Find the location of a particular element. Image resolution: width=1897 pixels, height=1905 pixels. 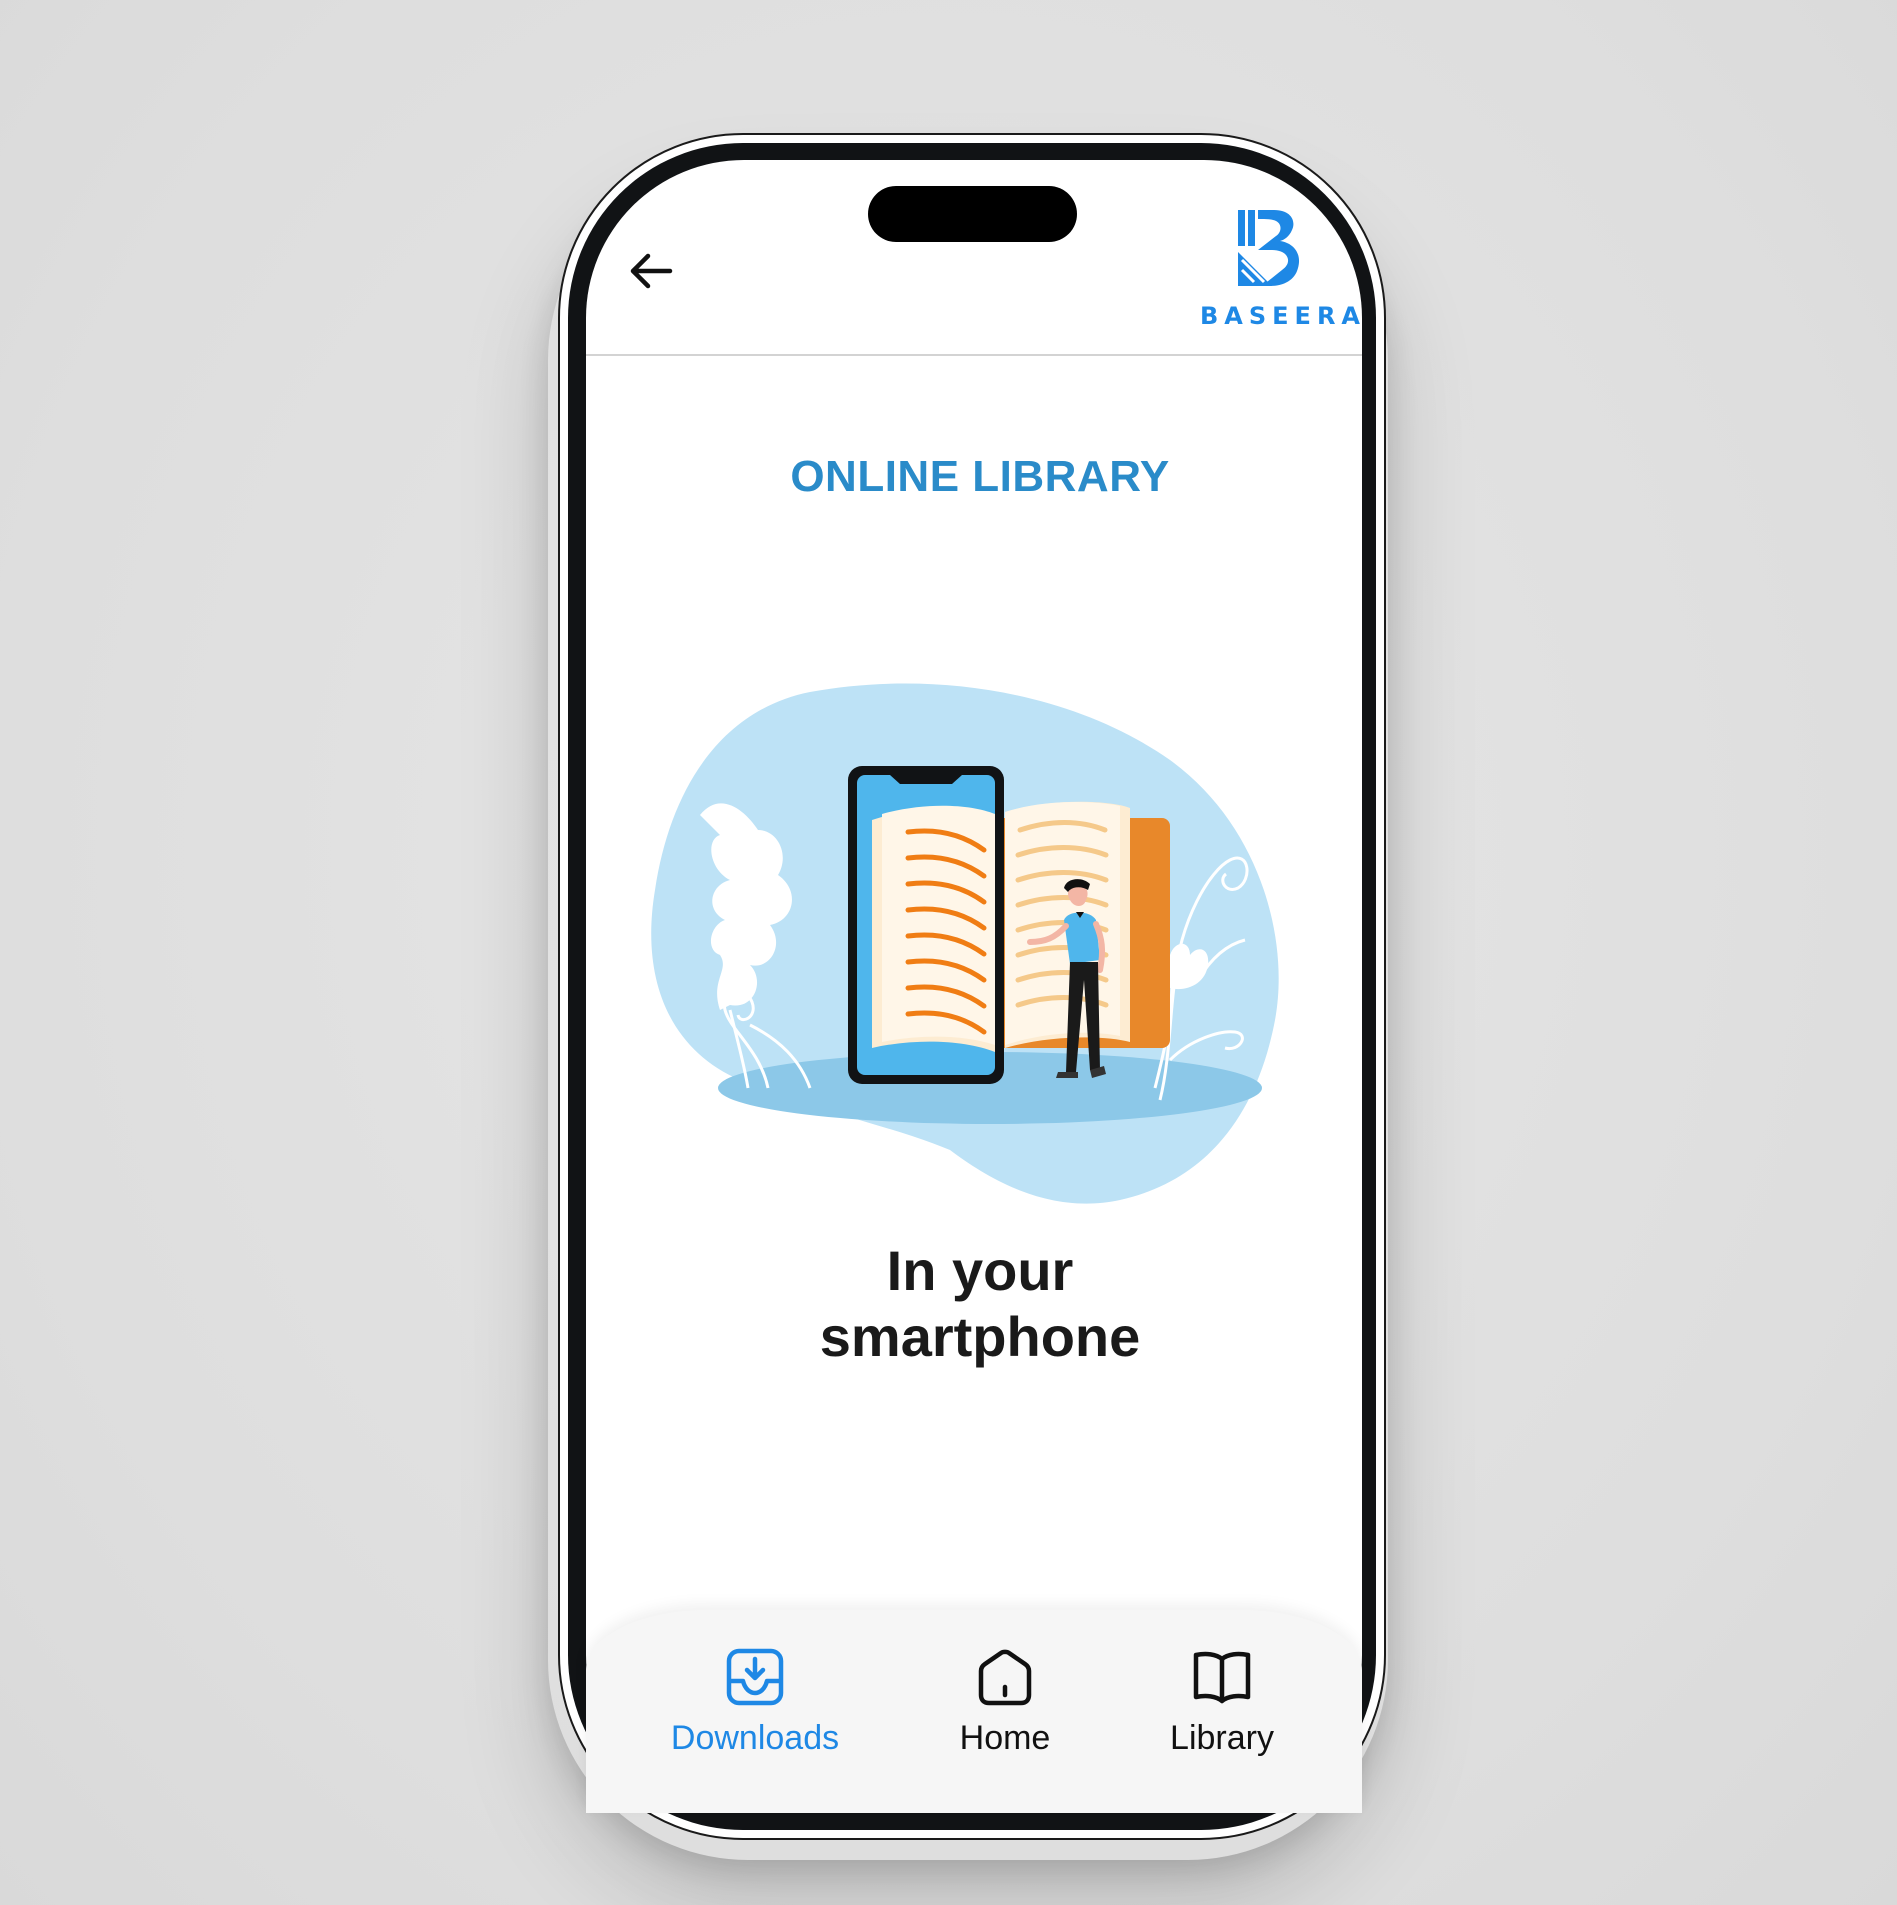

baseera-logo-mark is located at coordinates (1269, 248).